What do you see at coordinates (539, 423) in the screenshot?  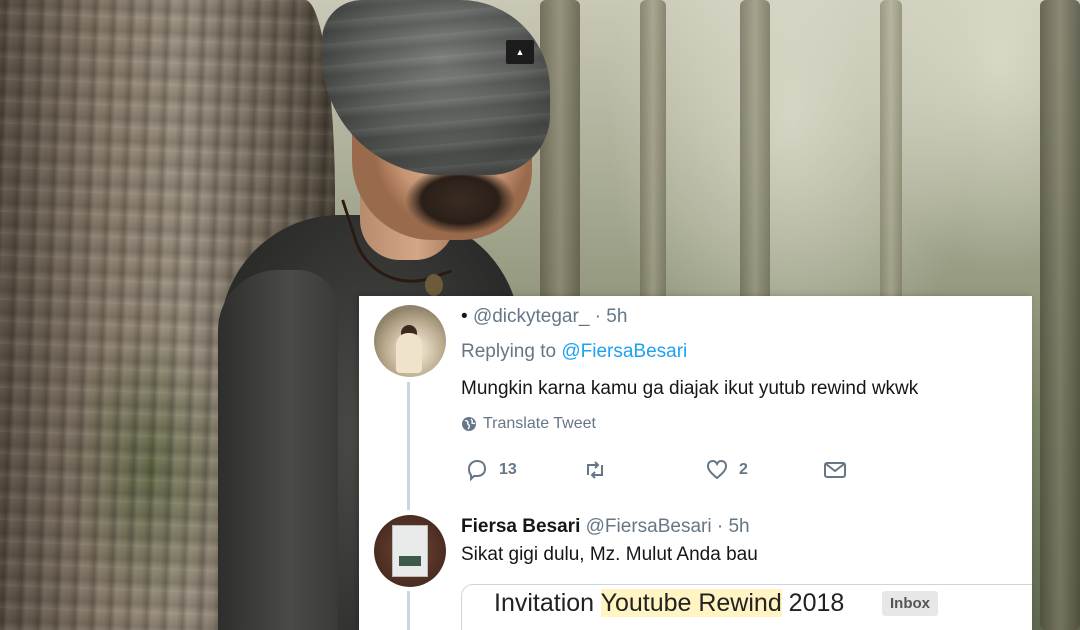 I see `translate-label: Translate Tweet` at bounding box center [539, 423].